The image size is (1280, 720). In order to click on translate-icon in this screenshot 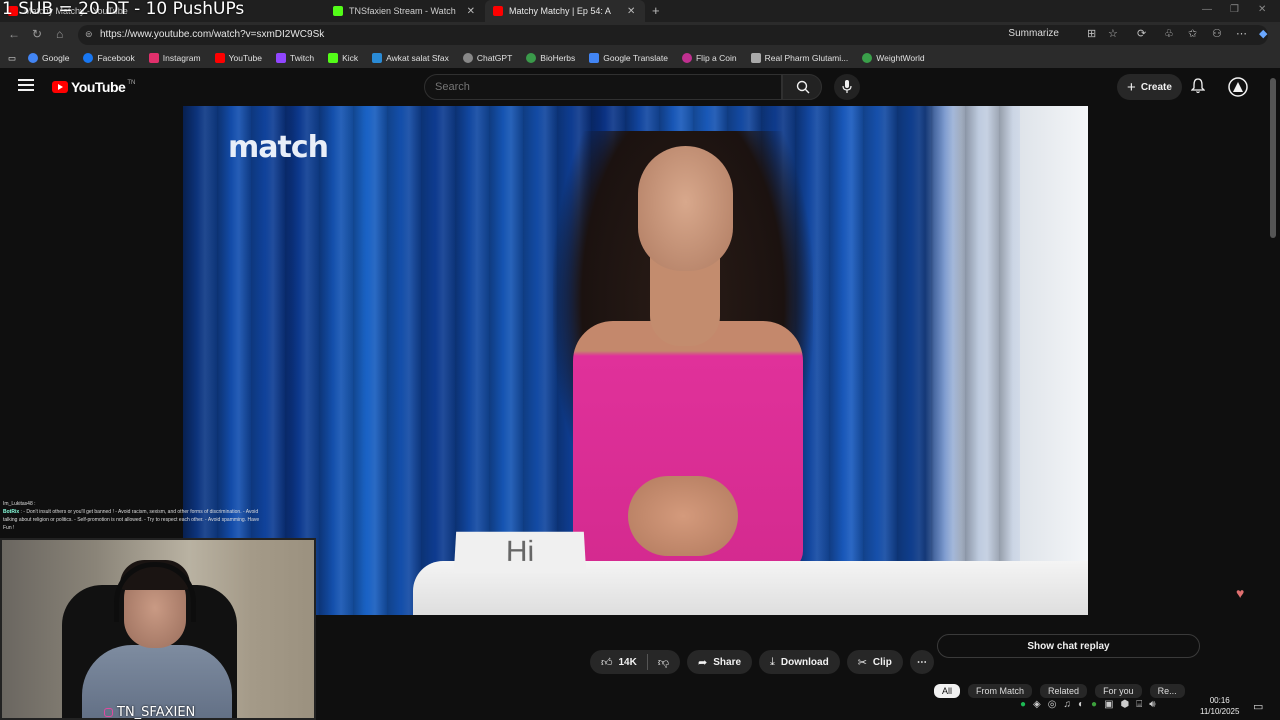, I will do `click(594, 58)`.